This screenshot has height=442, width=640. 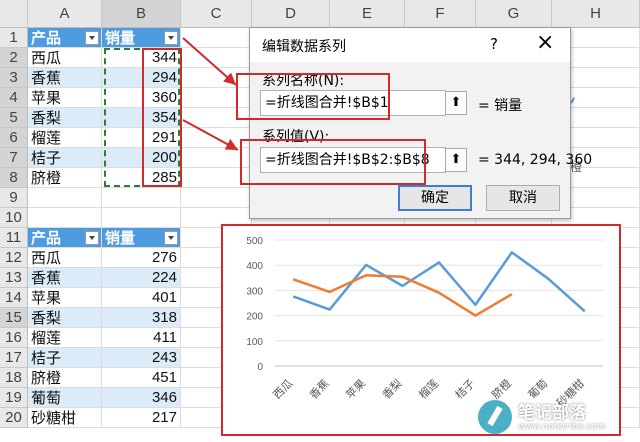 I want to click on x-tick-label: 榴莲, so click(x=428, y=388).